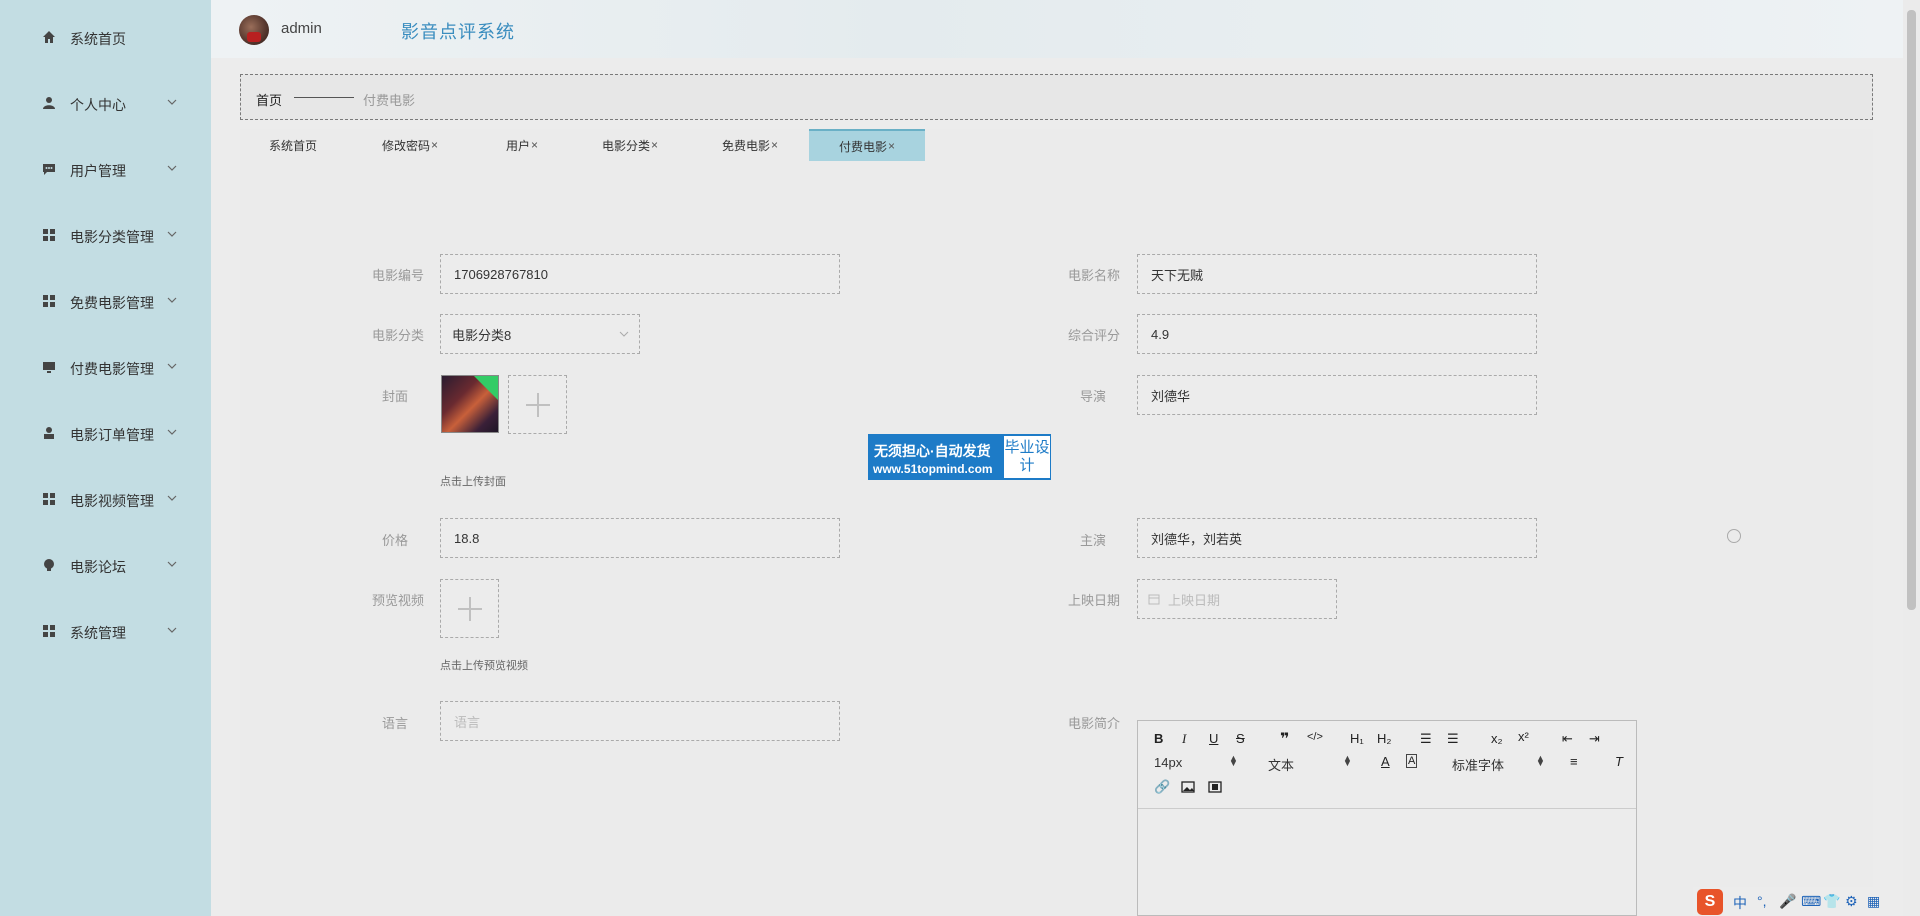  I want to click on director-input: 刘德华, so click(1337, 395).